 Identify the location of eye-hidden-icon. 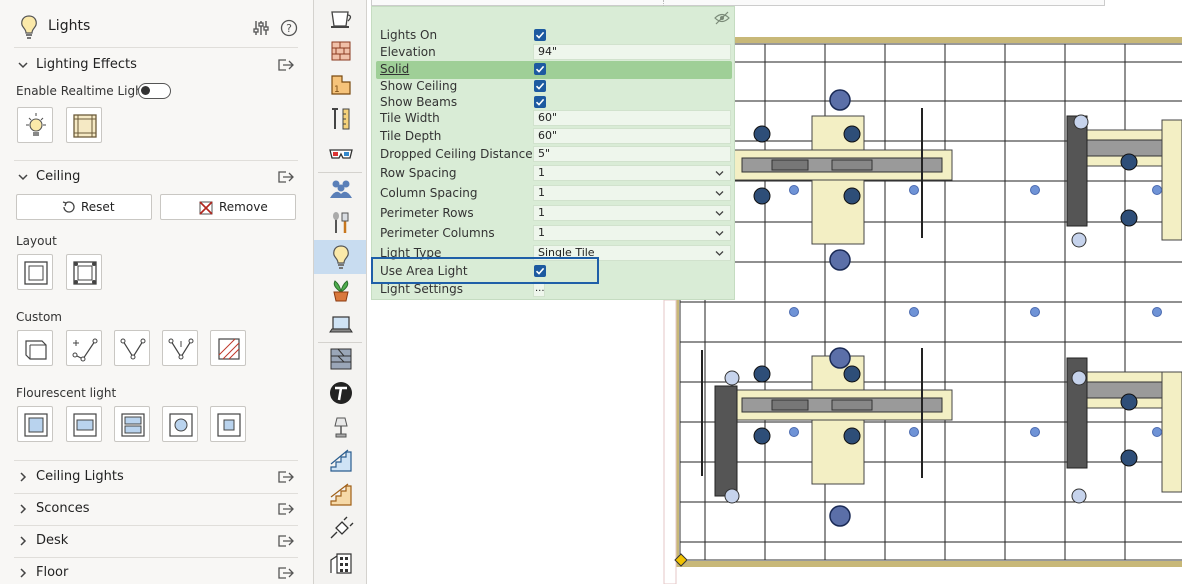
(722, 18).